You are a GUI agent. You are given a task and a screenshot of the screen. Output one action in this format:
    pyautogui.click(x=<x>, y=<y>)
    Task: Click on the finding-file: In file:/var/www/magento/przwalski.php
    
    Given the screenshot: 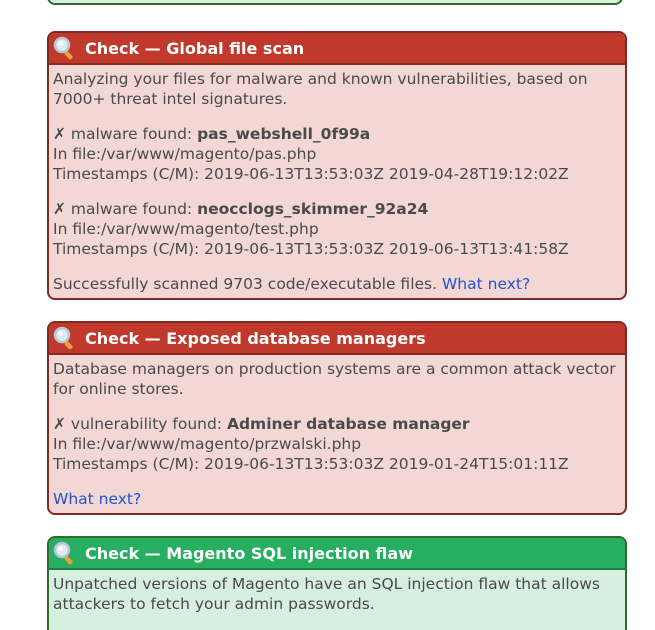 What is the action you would take?
    pyautogui.click(x=207, y=444)
    